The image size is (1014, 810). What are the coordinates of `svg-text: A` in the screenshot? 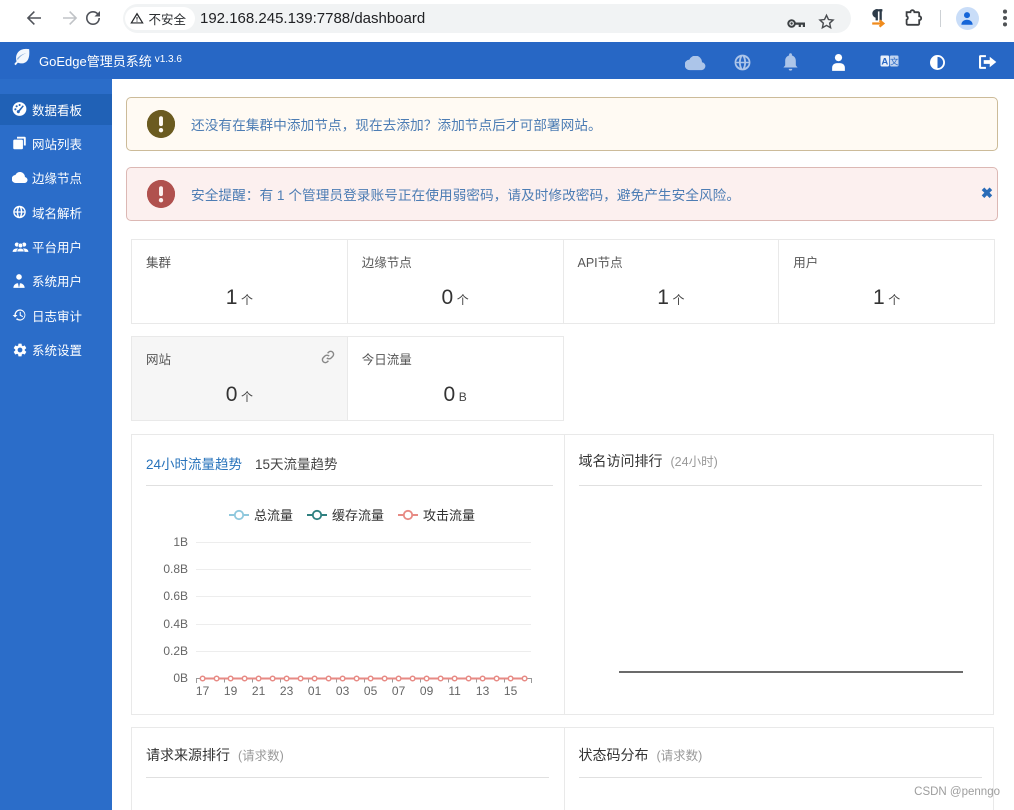 It's located at (884, 61).